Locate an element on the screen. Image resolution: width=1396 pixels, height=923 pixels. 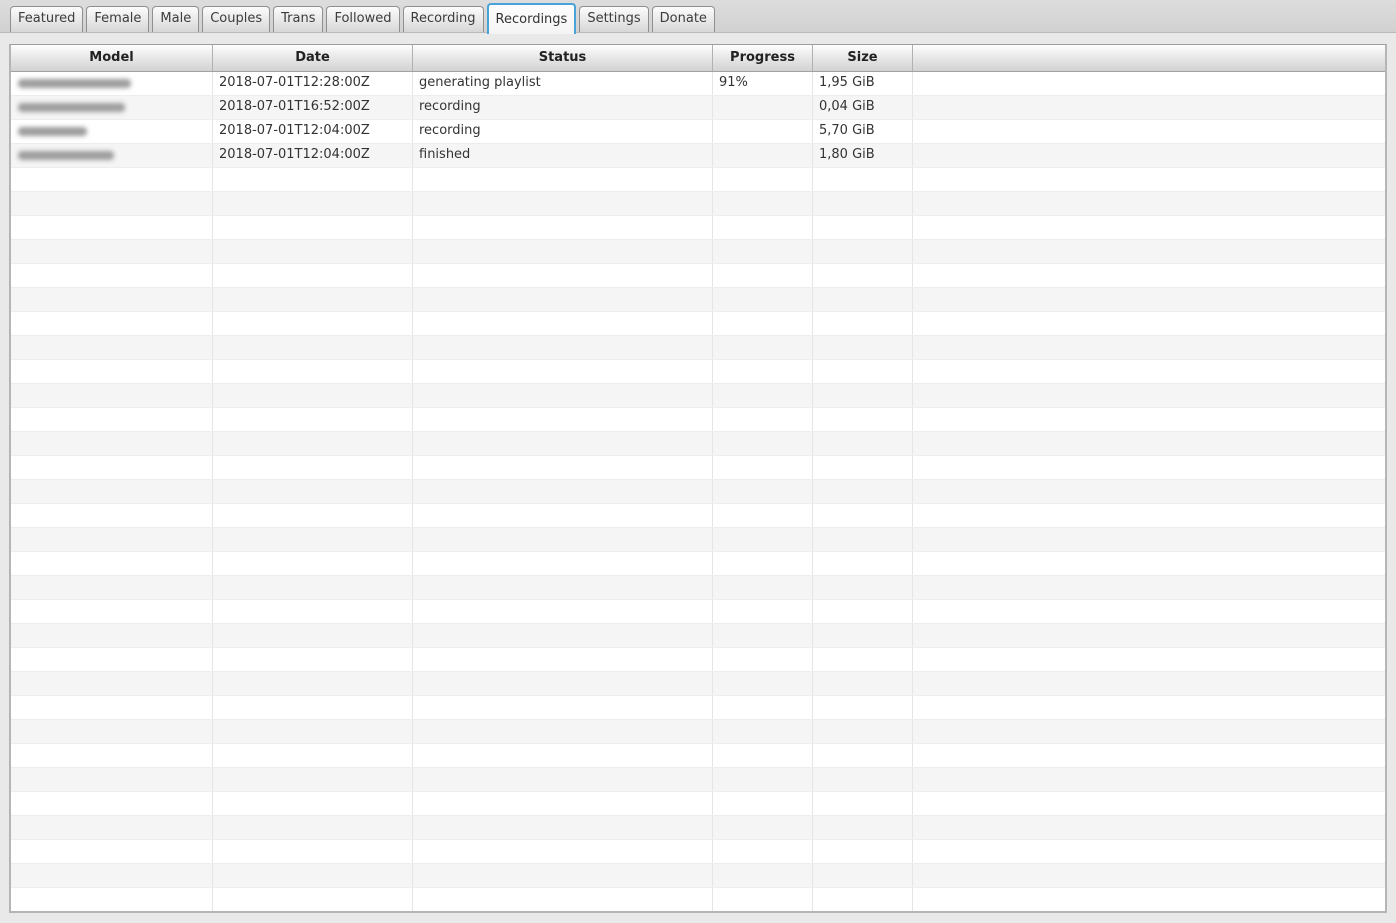
tab-male: Male is located at coordinates (176, 19).